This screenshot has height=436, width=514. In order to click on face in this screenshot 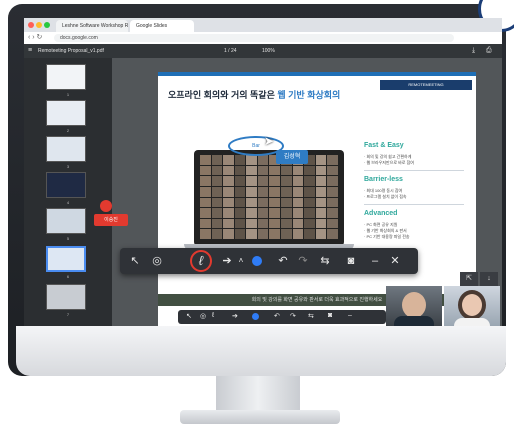, I will do `click(472, 305)`.